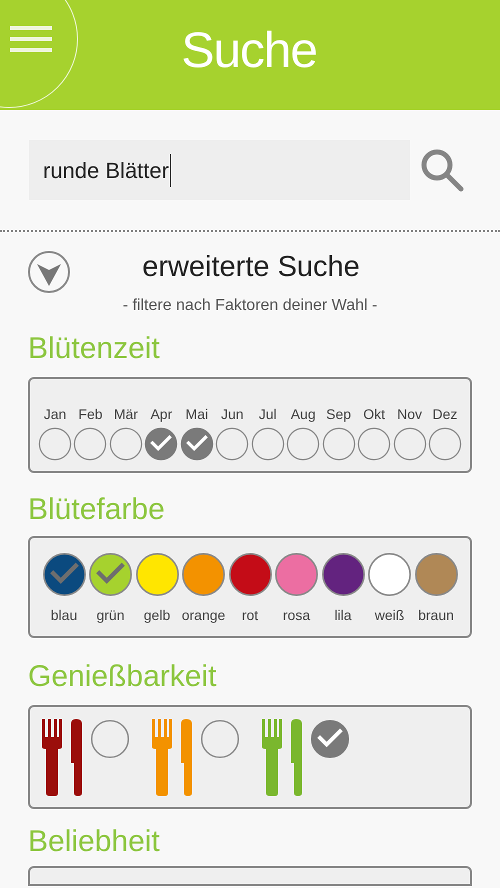  What do you see at coordinates (436, 615) in the screenshot?
I see `color-label: braun` at bounding box center [436, 615].